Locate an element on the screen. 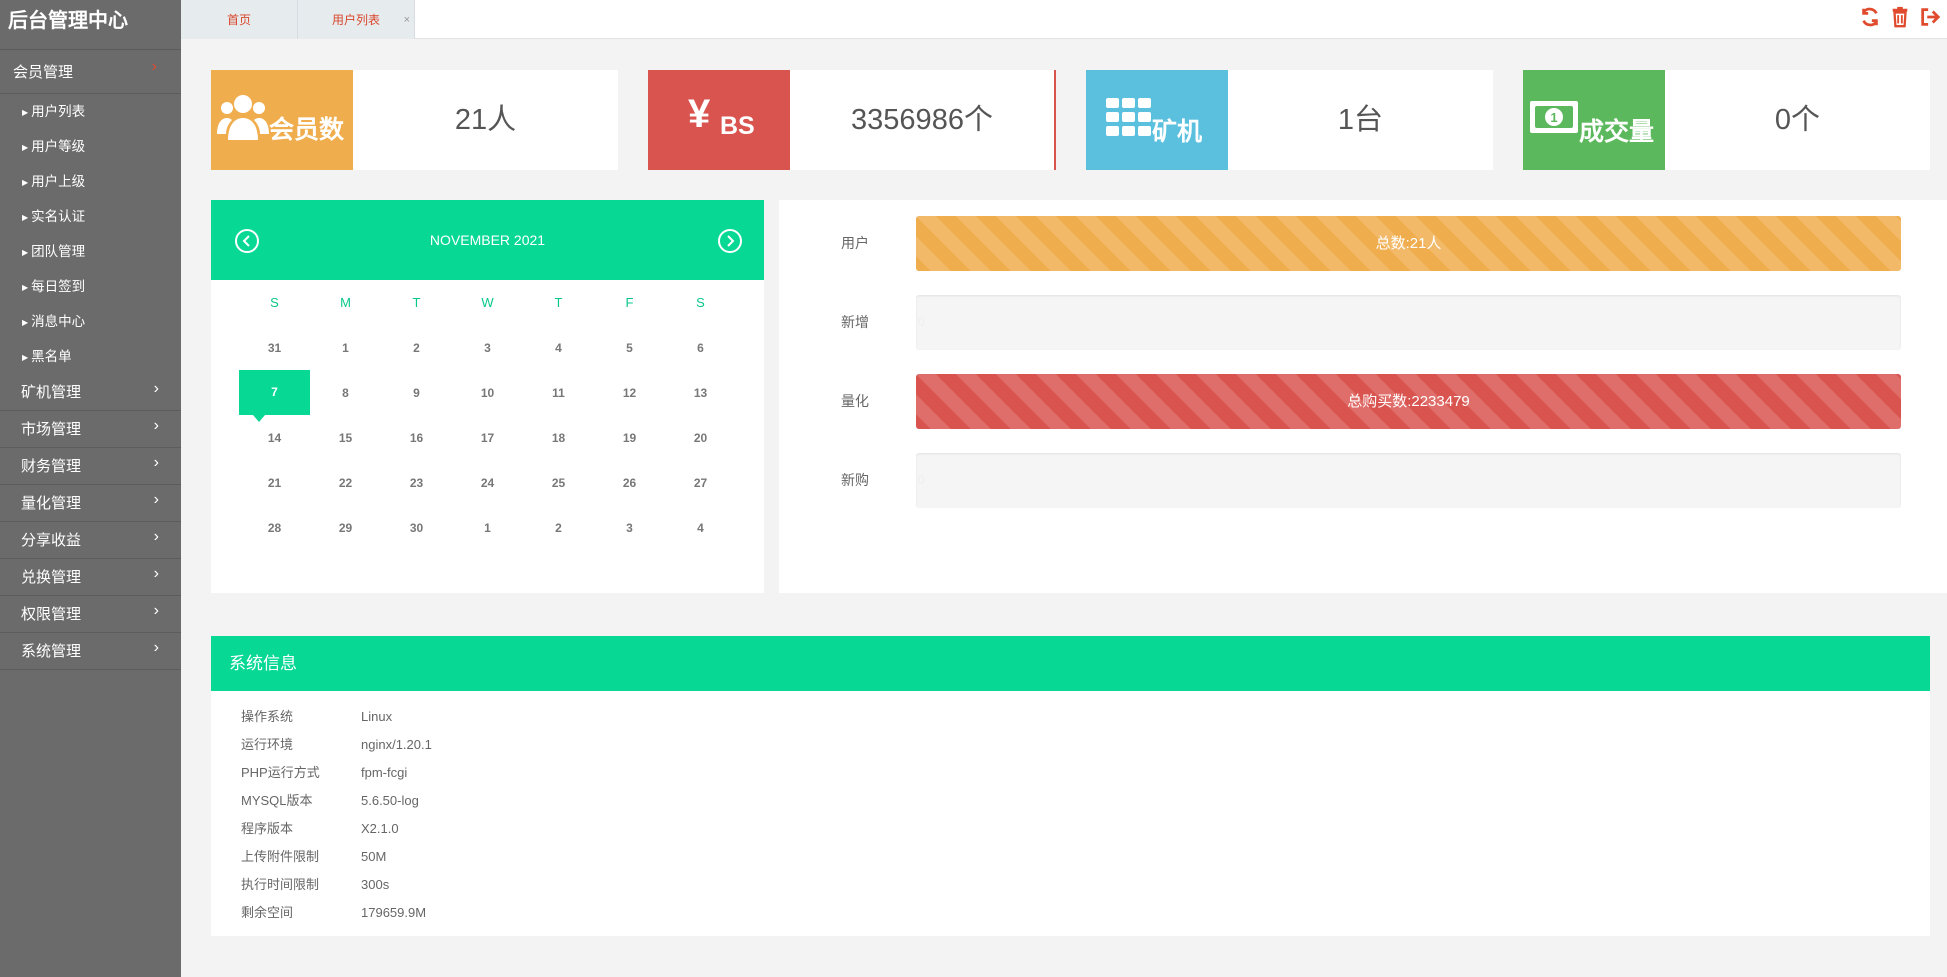 This screenshot has width=1947, height=977. tab-label: 首页 is located at coordinates (238, 20).